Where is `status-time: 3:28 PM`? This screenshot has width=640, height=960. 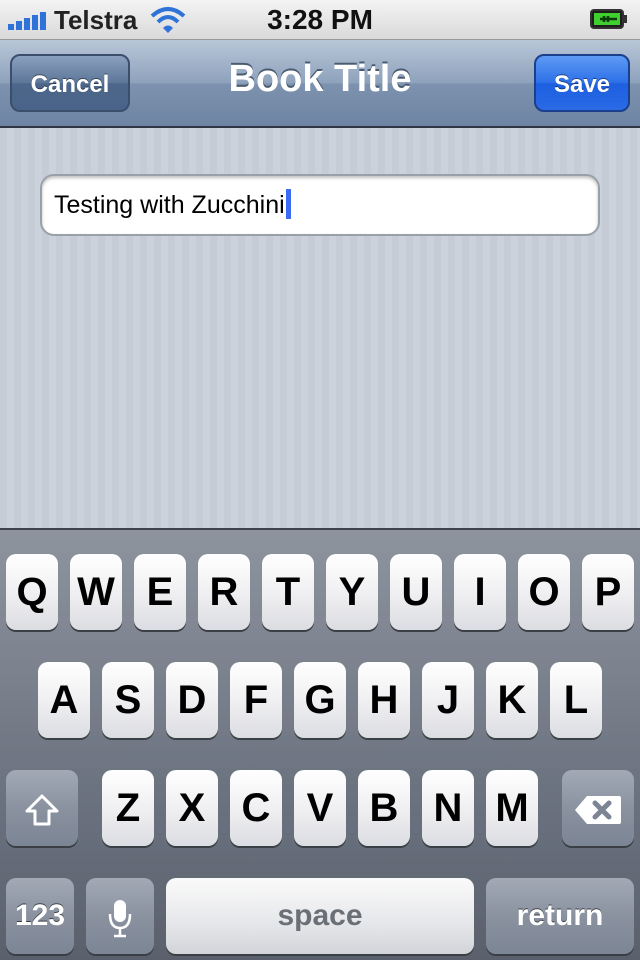
status-time: 3:28 PM is located at coordinates (320, 19).